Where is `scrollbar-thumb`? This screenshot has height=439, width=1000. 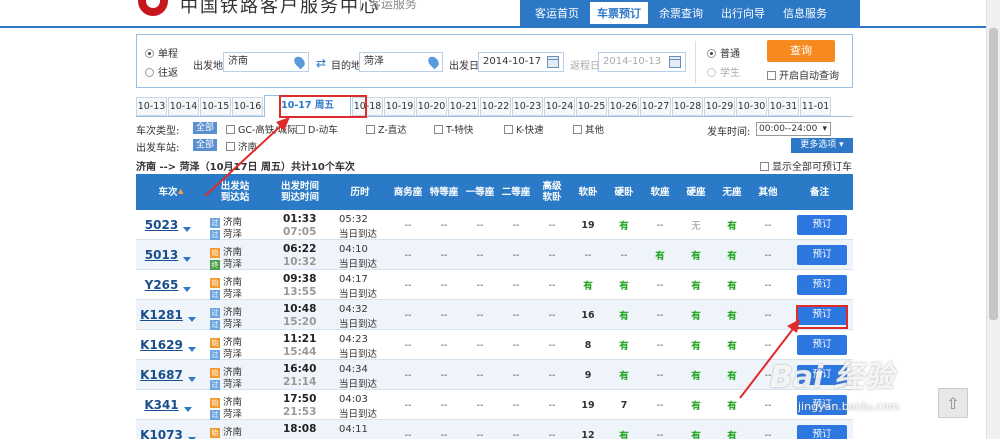
scrollbar-thumb is located at coordinates (993, 174).